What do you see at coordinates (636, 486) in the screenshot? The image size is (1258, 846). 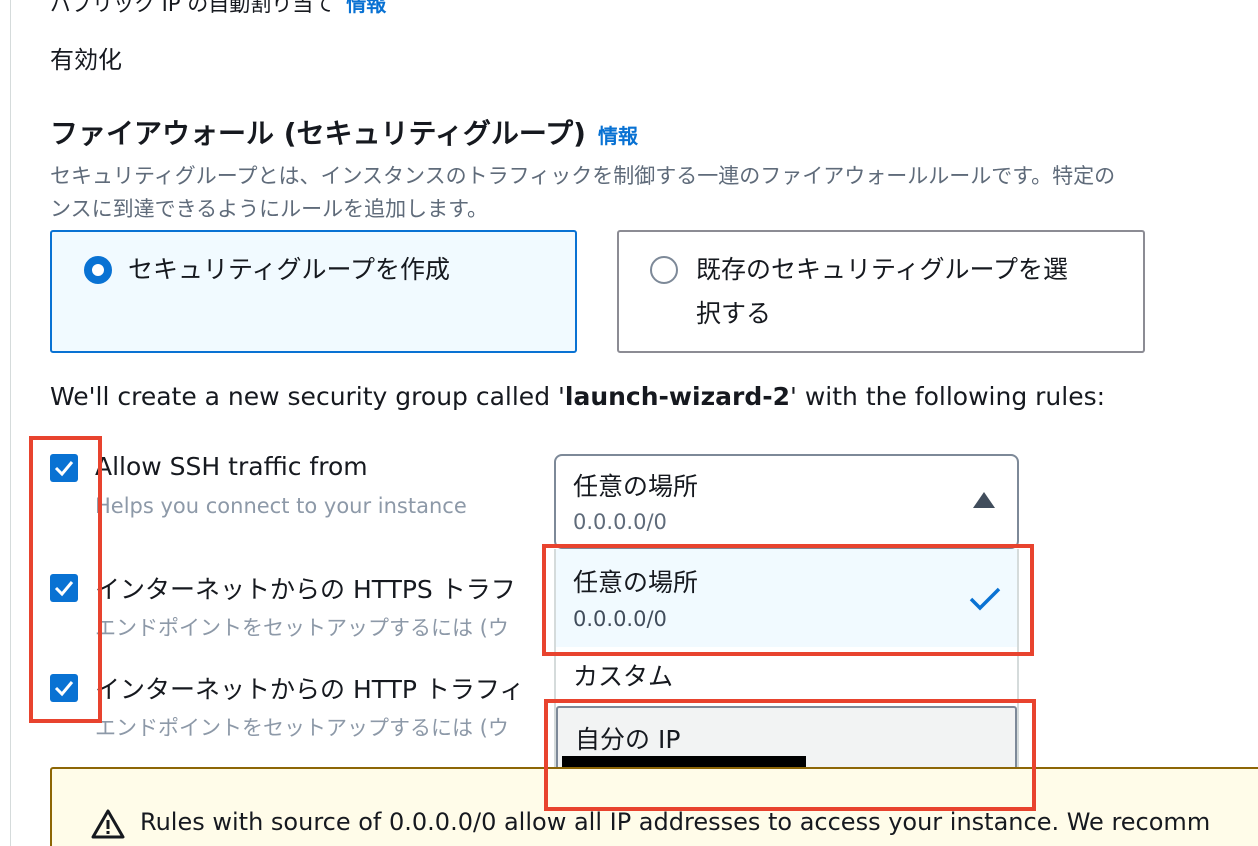 I see `ssh-source-selected-label: 任意の場所` at bounding box center [636, 486].